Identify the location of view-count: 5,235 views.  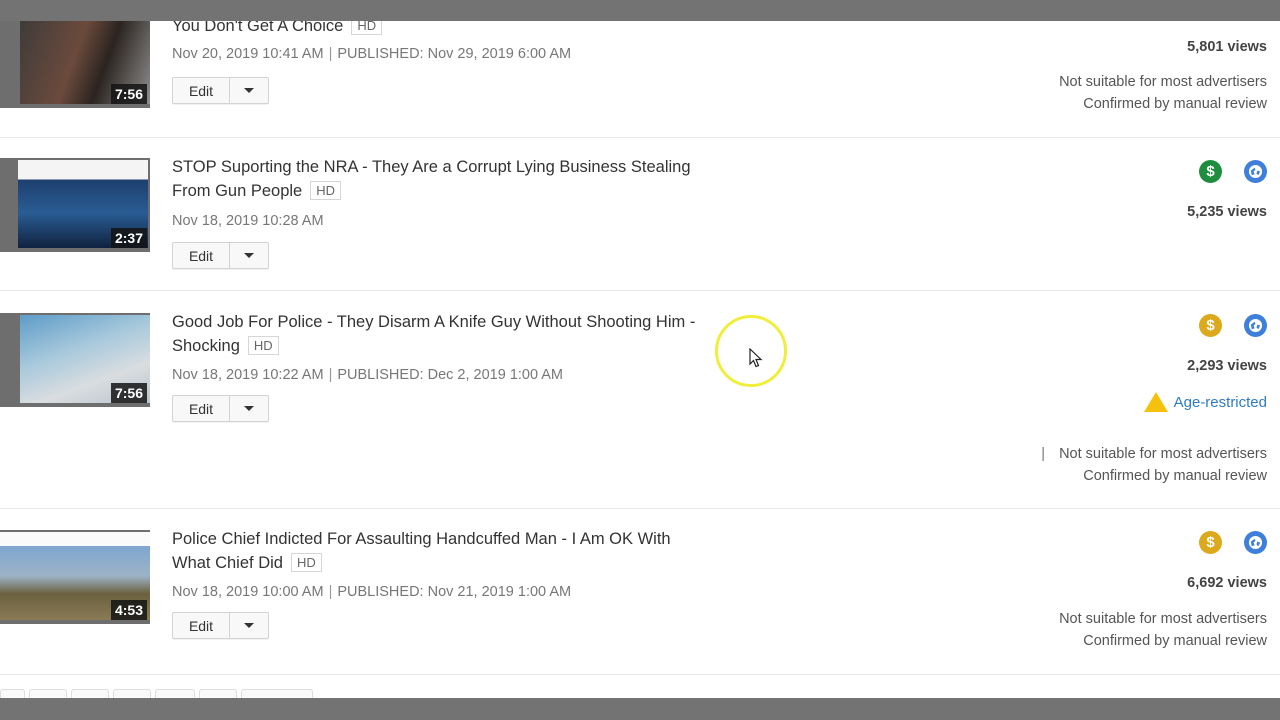
(1227, 212).